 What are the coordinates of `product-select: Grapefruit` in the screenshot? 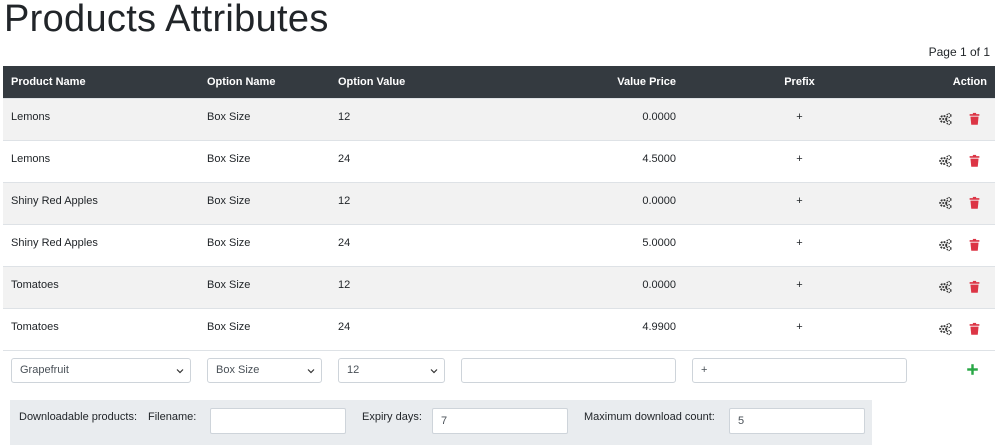 It's located at (101, 370).